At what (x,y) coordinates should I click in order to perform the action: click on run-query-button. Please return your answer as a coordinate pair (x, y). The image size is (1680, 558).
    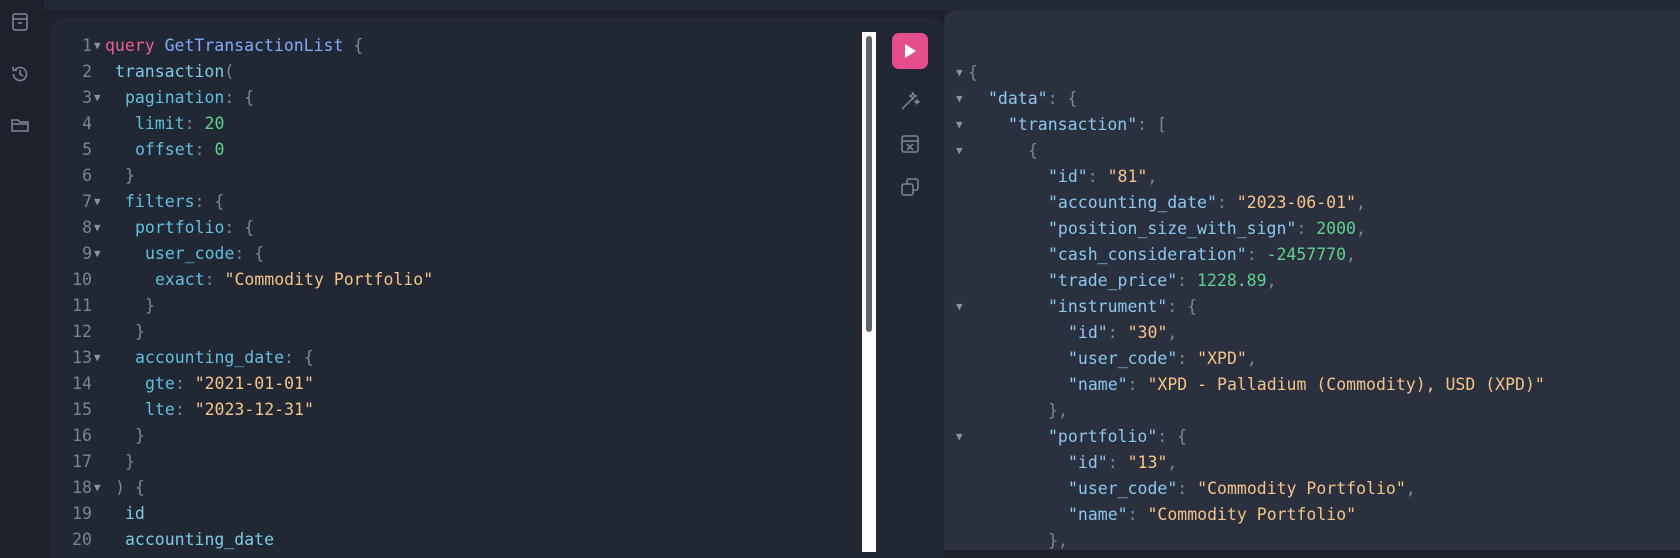
    Looking at the image, I should click on (910, 51).